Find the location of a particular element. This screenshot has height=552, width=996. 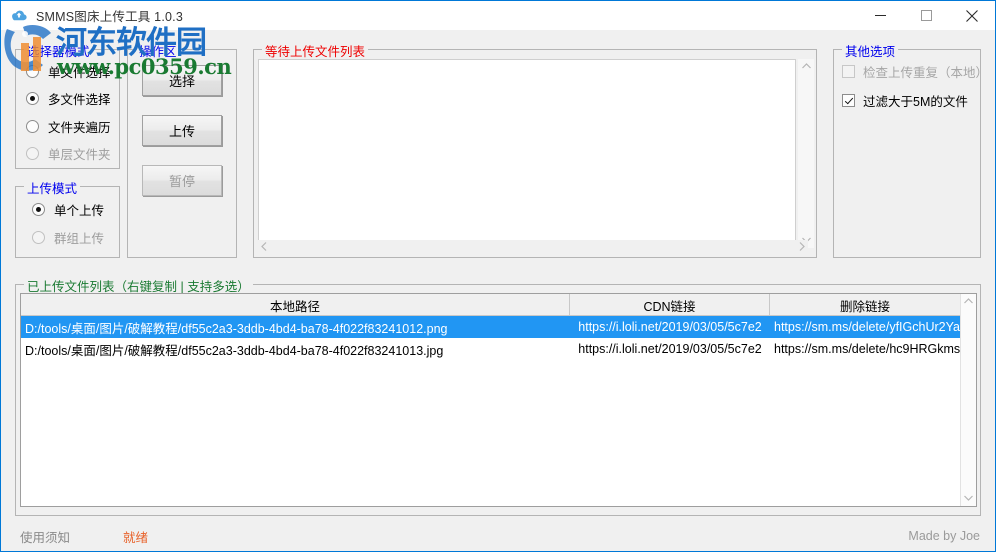

pause-button: 暂停 is located at coordinates (182, 180).